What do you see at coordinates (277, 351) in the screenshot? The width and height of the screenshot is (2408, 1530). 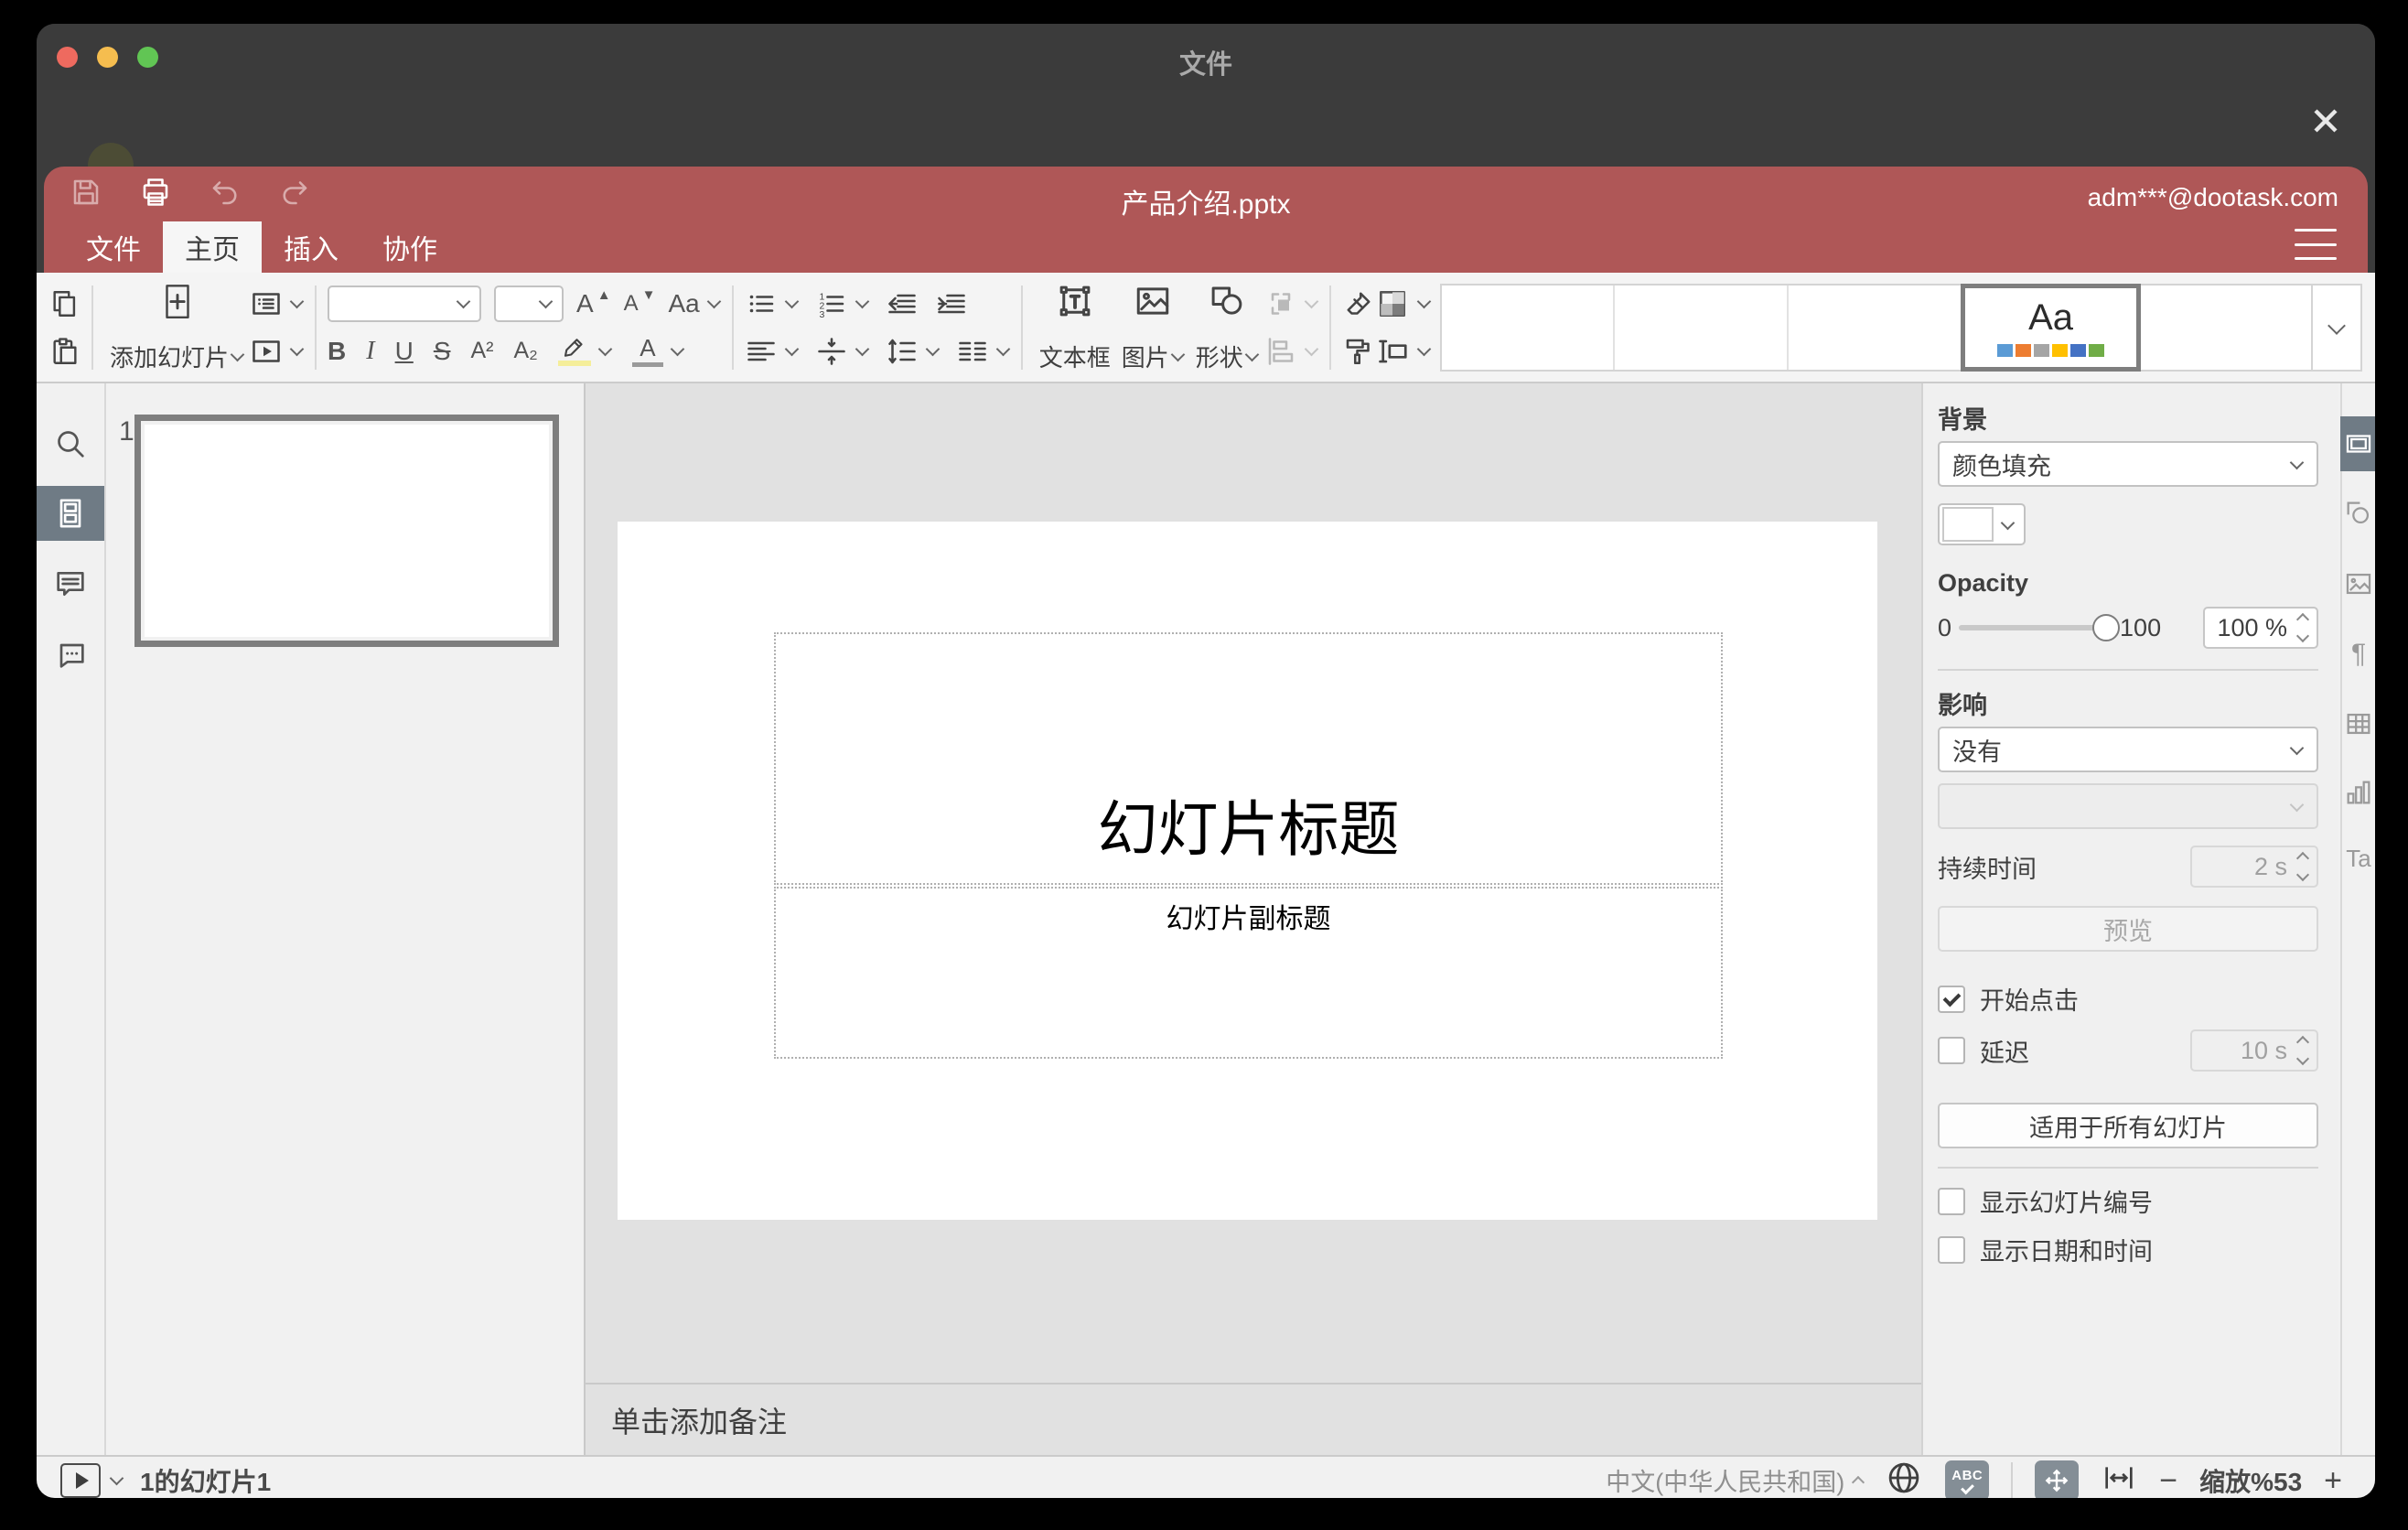 I see `start-slideshow-icon` at bounding box center [277, 351].